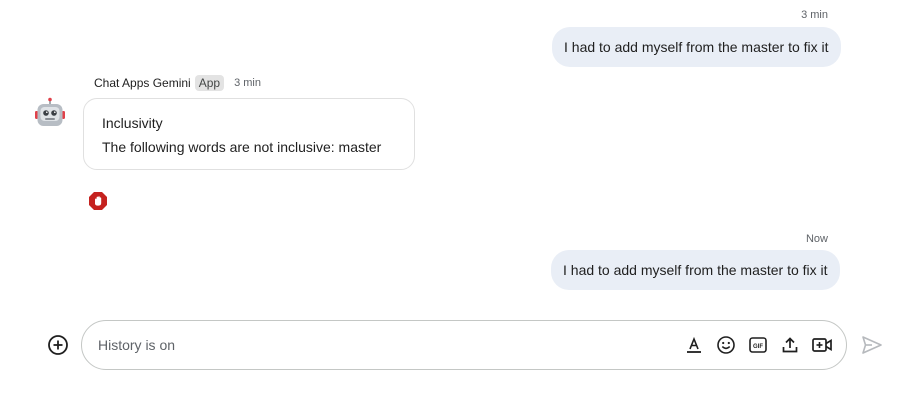  Describe the element at coordinates (142, 83) in the screenshot. I see `sender-name: Chat Apps Gemini` at that location.